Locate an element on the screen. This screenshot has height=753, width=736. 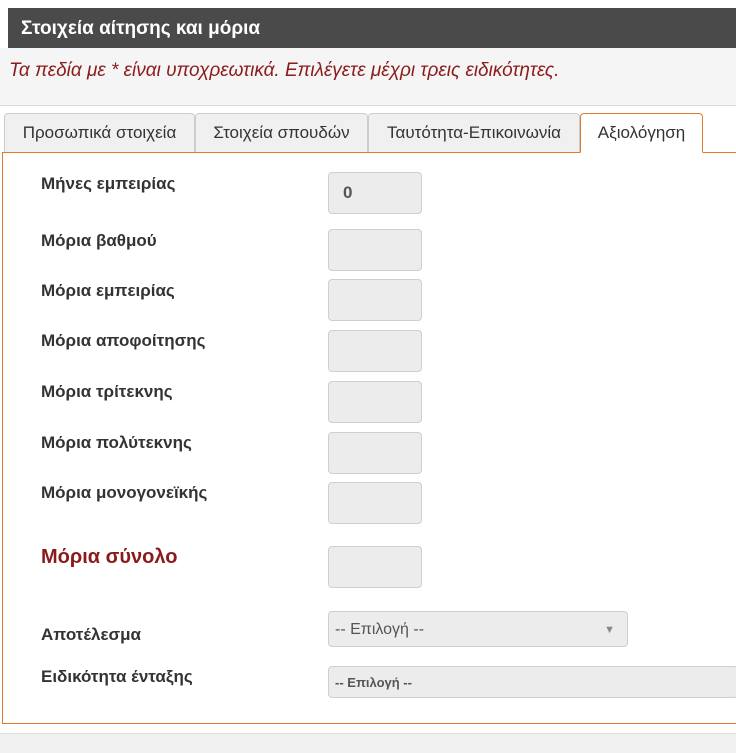
panel-title: Στοιχεία αίτησης και μόρια is located at coordinates (372, 28).